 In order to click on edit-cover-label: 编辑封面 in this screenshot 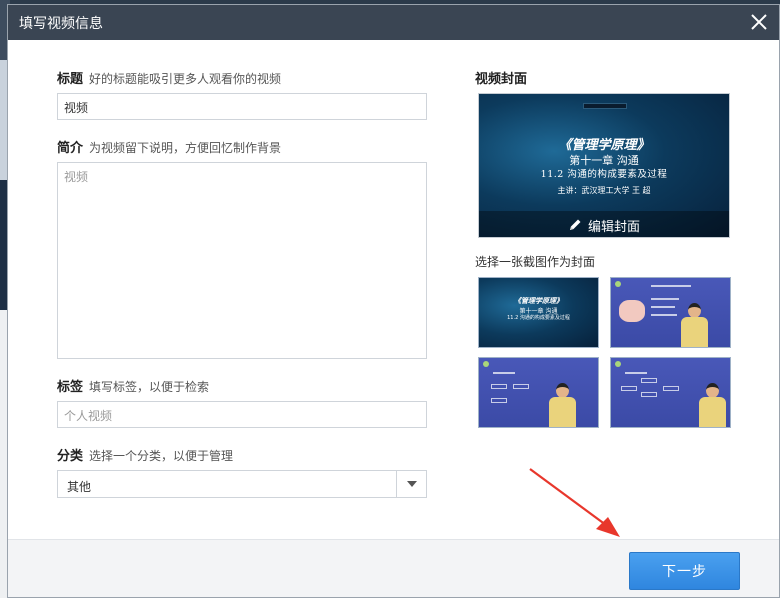, I will do `click(613, 227)`.